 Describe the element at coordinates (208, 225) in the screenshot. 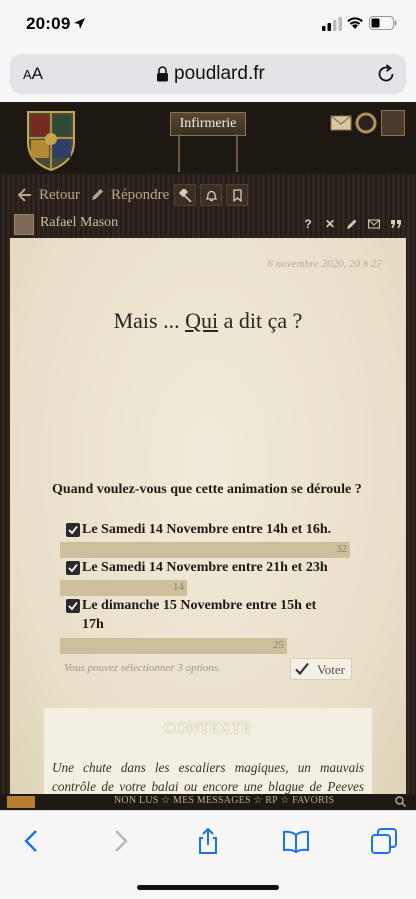

I see `post-author-row: Rafael Mason ? ✕` at that location.